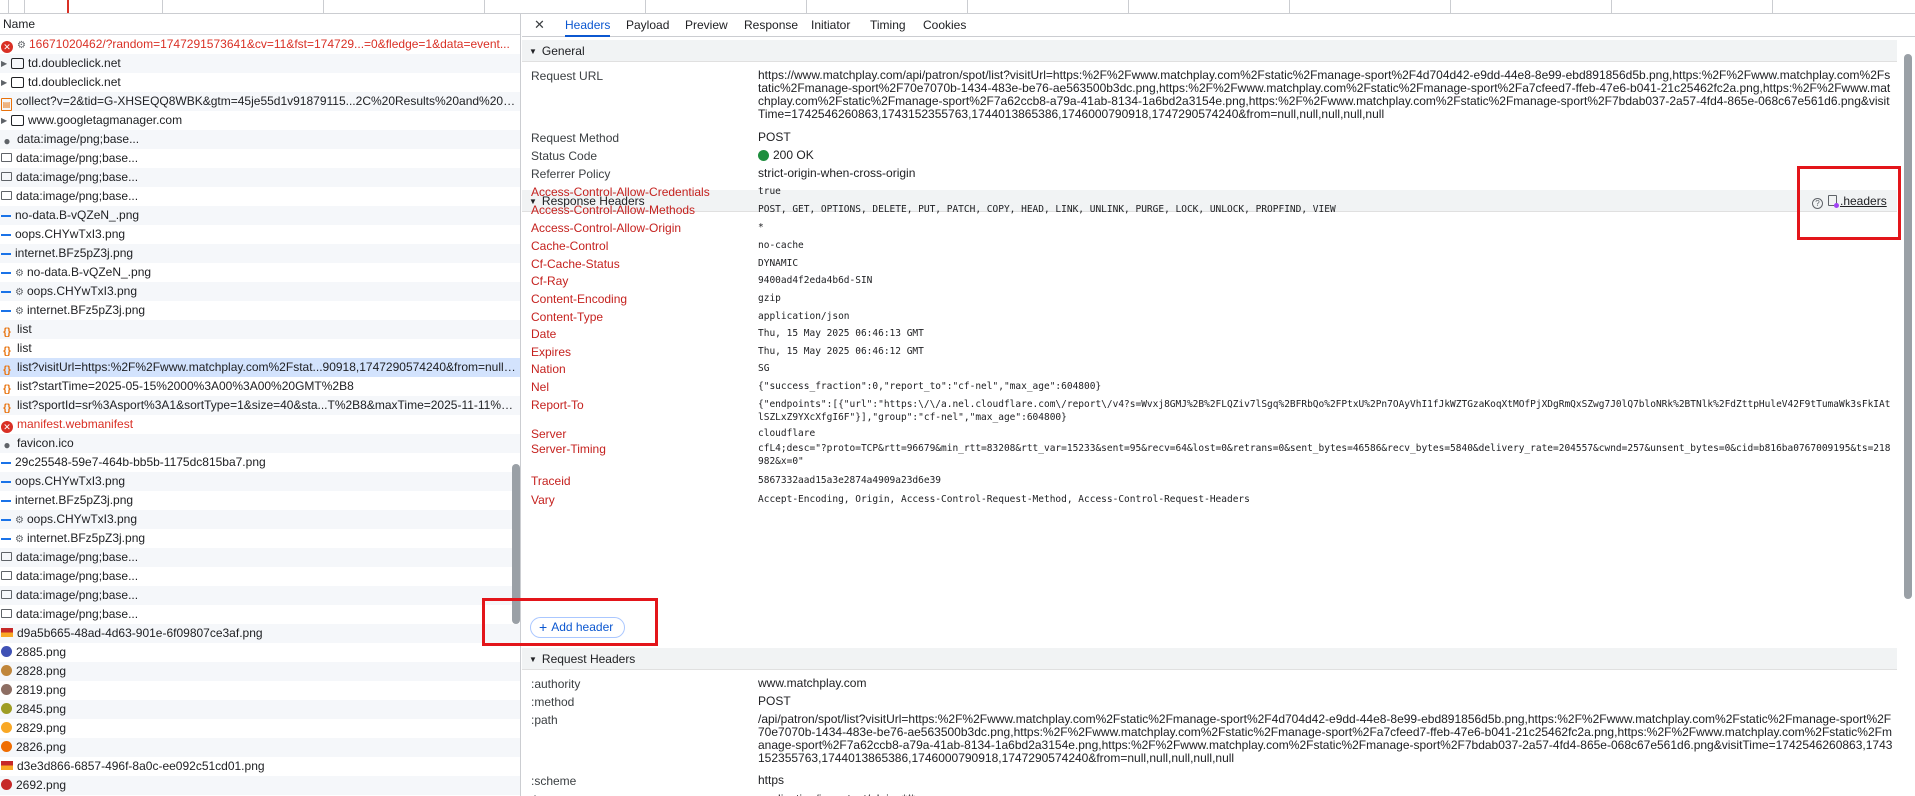  Describe the element at coordinates (260, 690) in the screenshot. I see `request-row: 2819.png` at that location.